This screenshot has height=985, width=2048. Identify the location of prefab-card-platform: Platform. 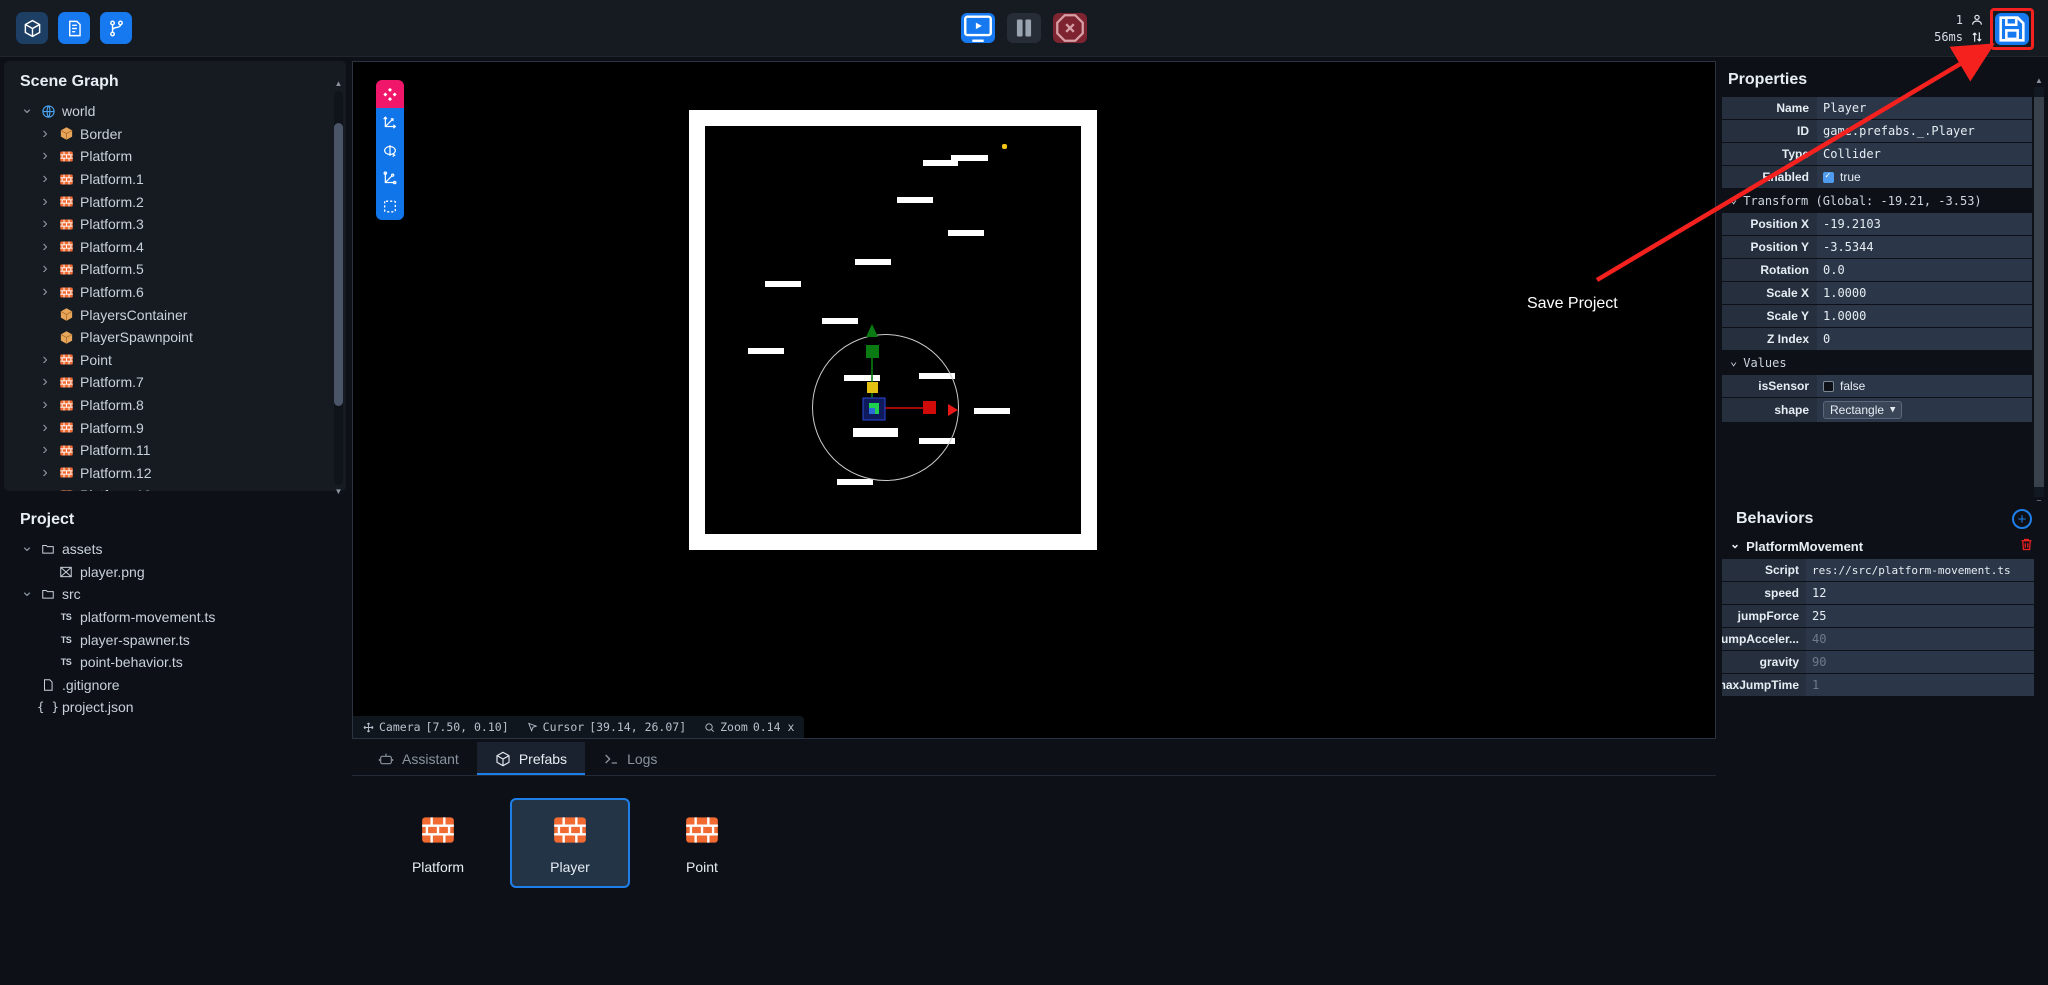
(438, 843).